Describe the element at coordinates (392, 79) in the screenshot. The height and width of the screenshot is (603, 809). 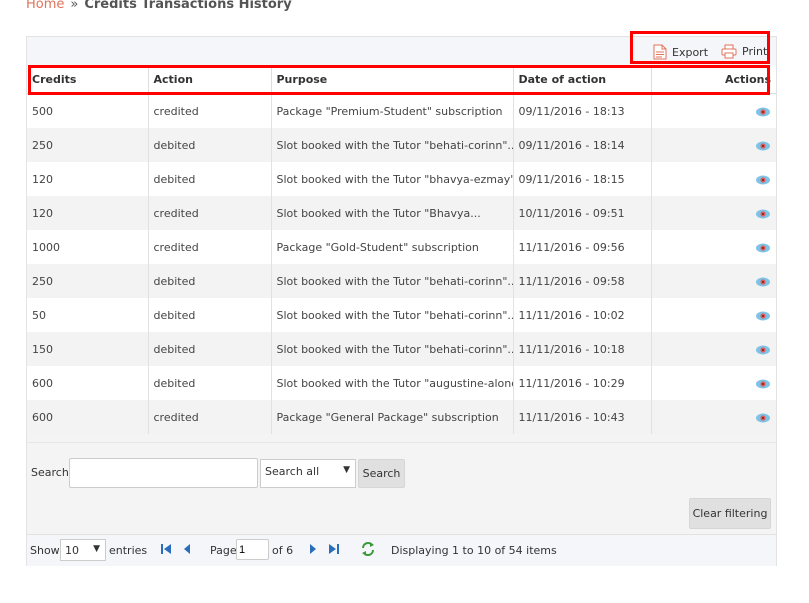
I see `column-header-purpose: Purpose` at that location.